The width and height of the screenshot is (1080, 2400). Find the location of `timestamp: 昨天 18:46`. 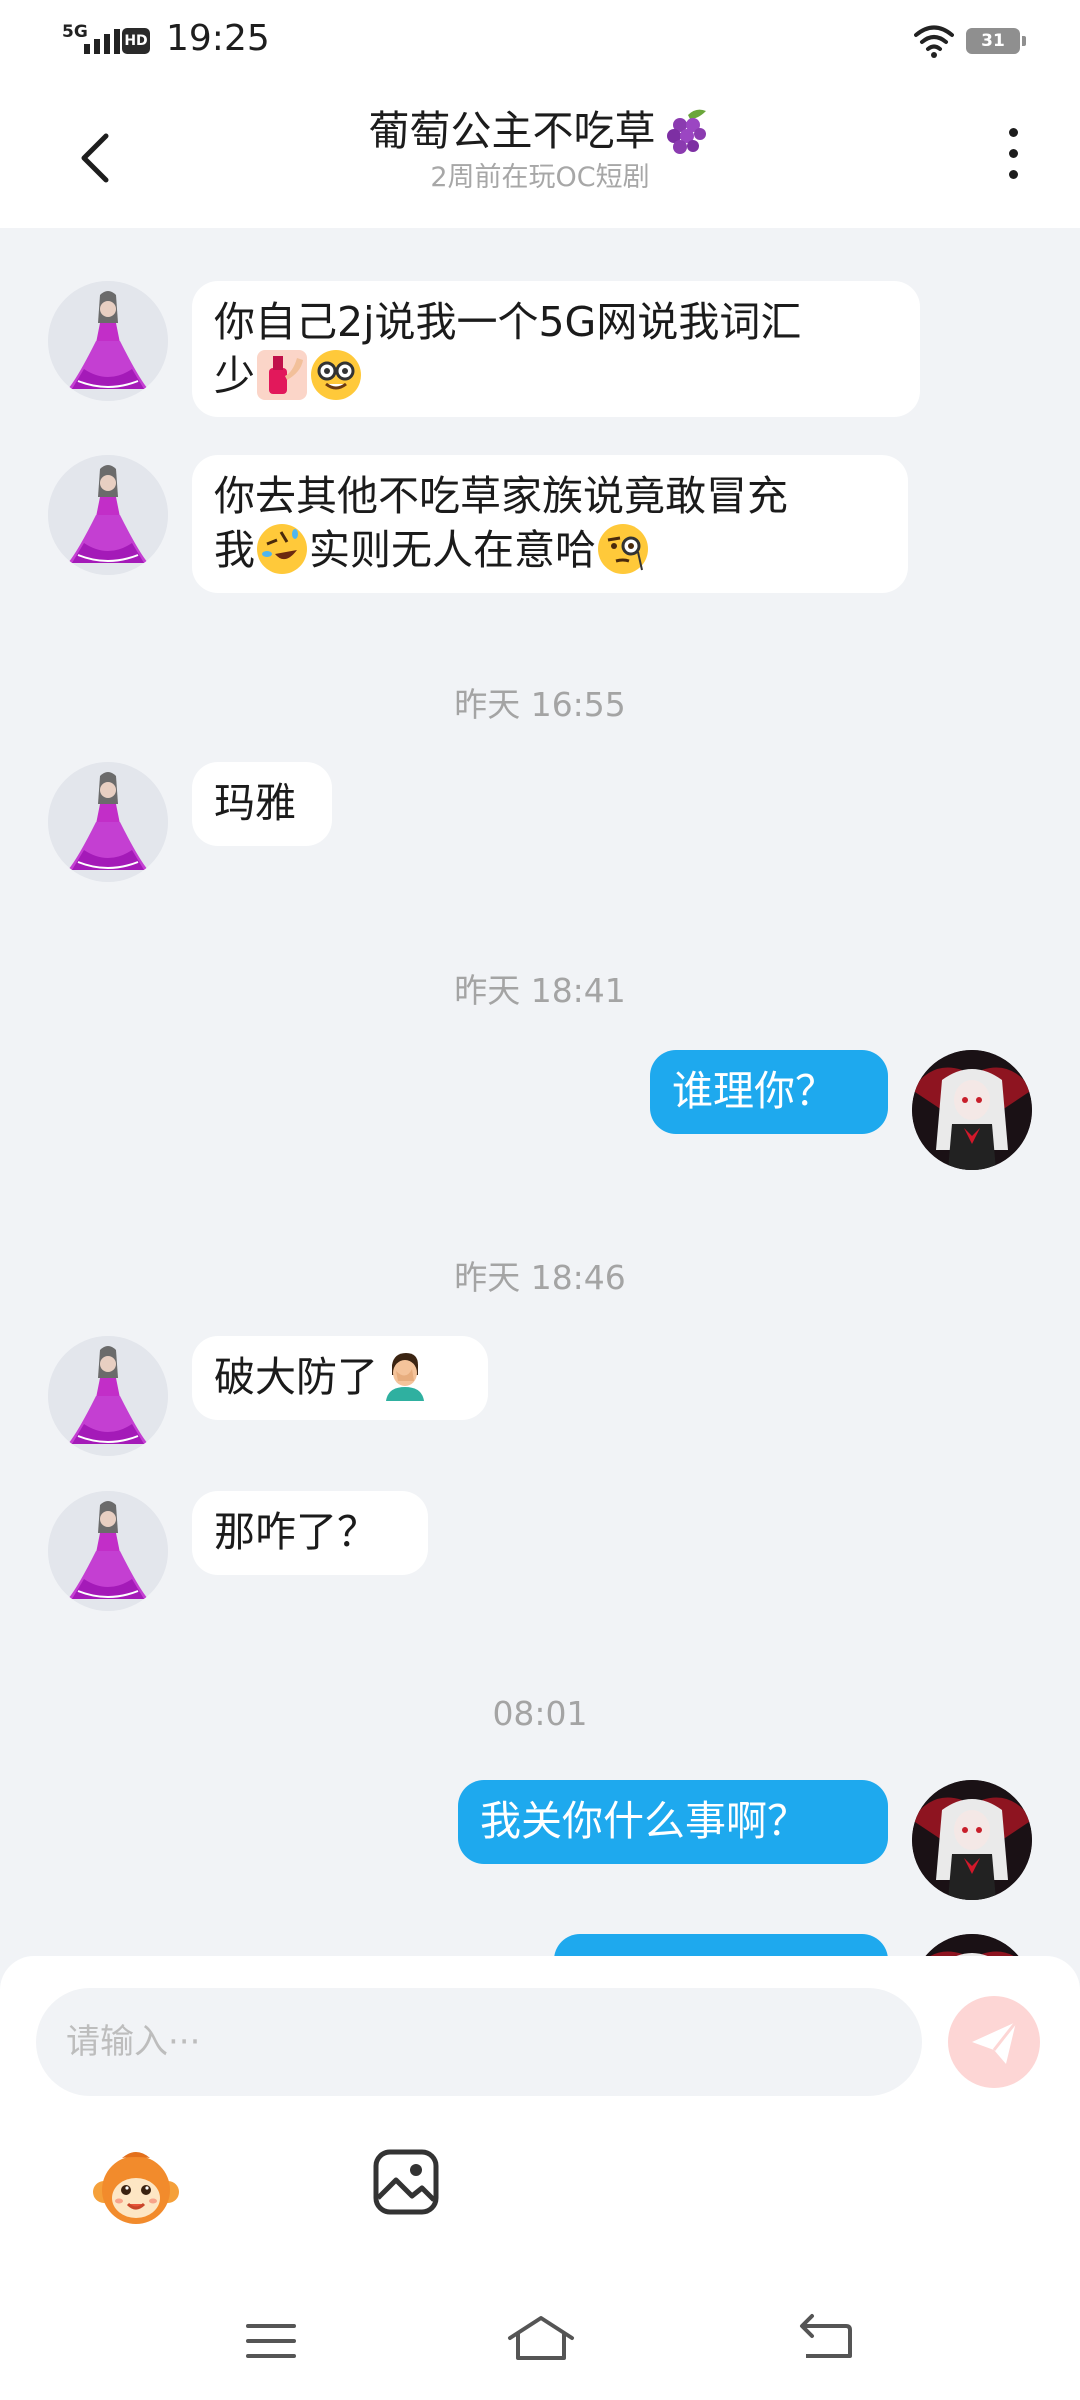

timestamp: 昨天 18:46 is located at coordinates (540, 1277).